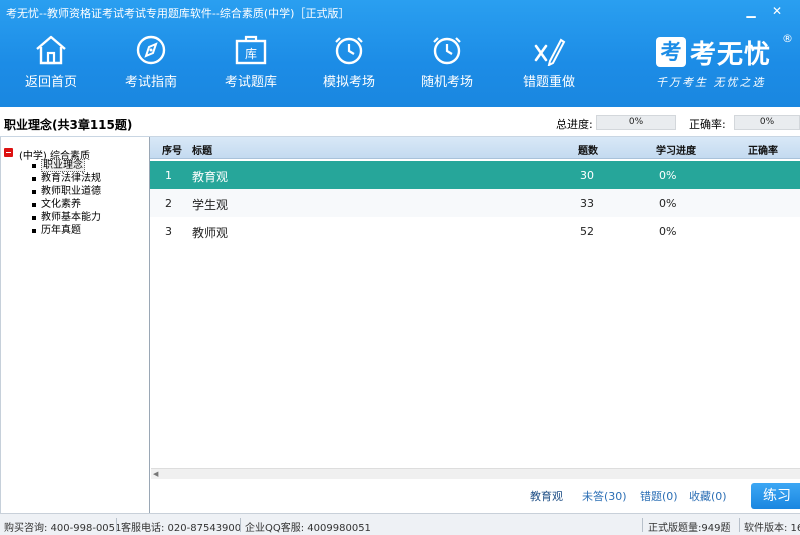  What do you see at coordinates (172, 149) in the screenshot?
I see `col-no-header: 序号` at bounding box center [172, 149].